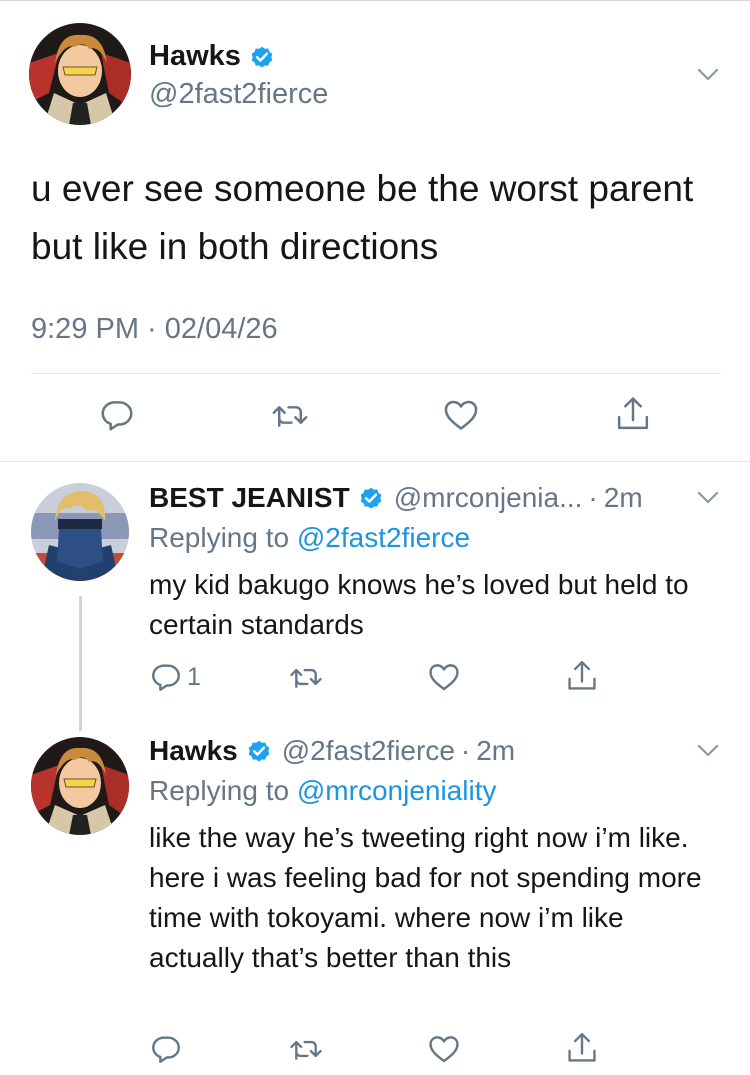 Image resolution: width=750 pixels, height=1075 pixels. I want to click on reply-header: BEST JEANIST @mrconjenia... · 2m, so click(396, 498).